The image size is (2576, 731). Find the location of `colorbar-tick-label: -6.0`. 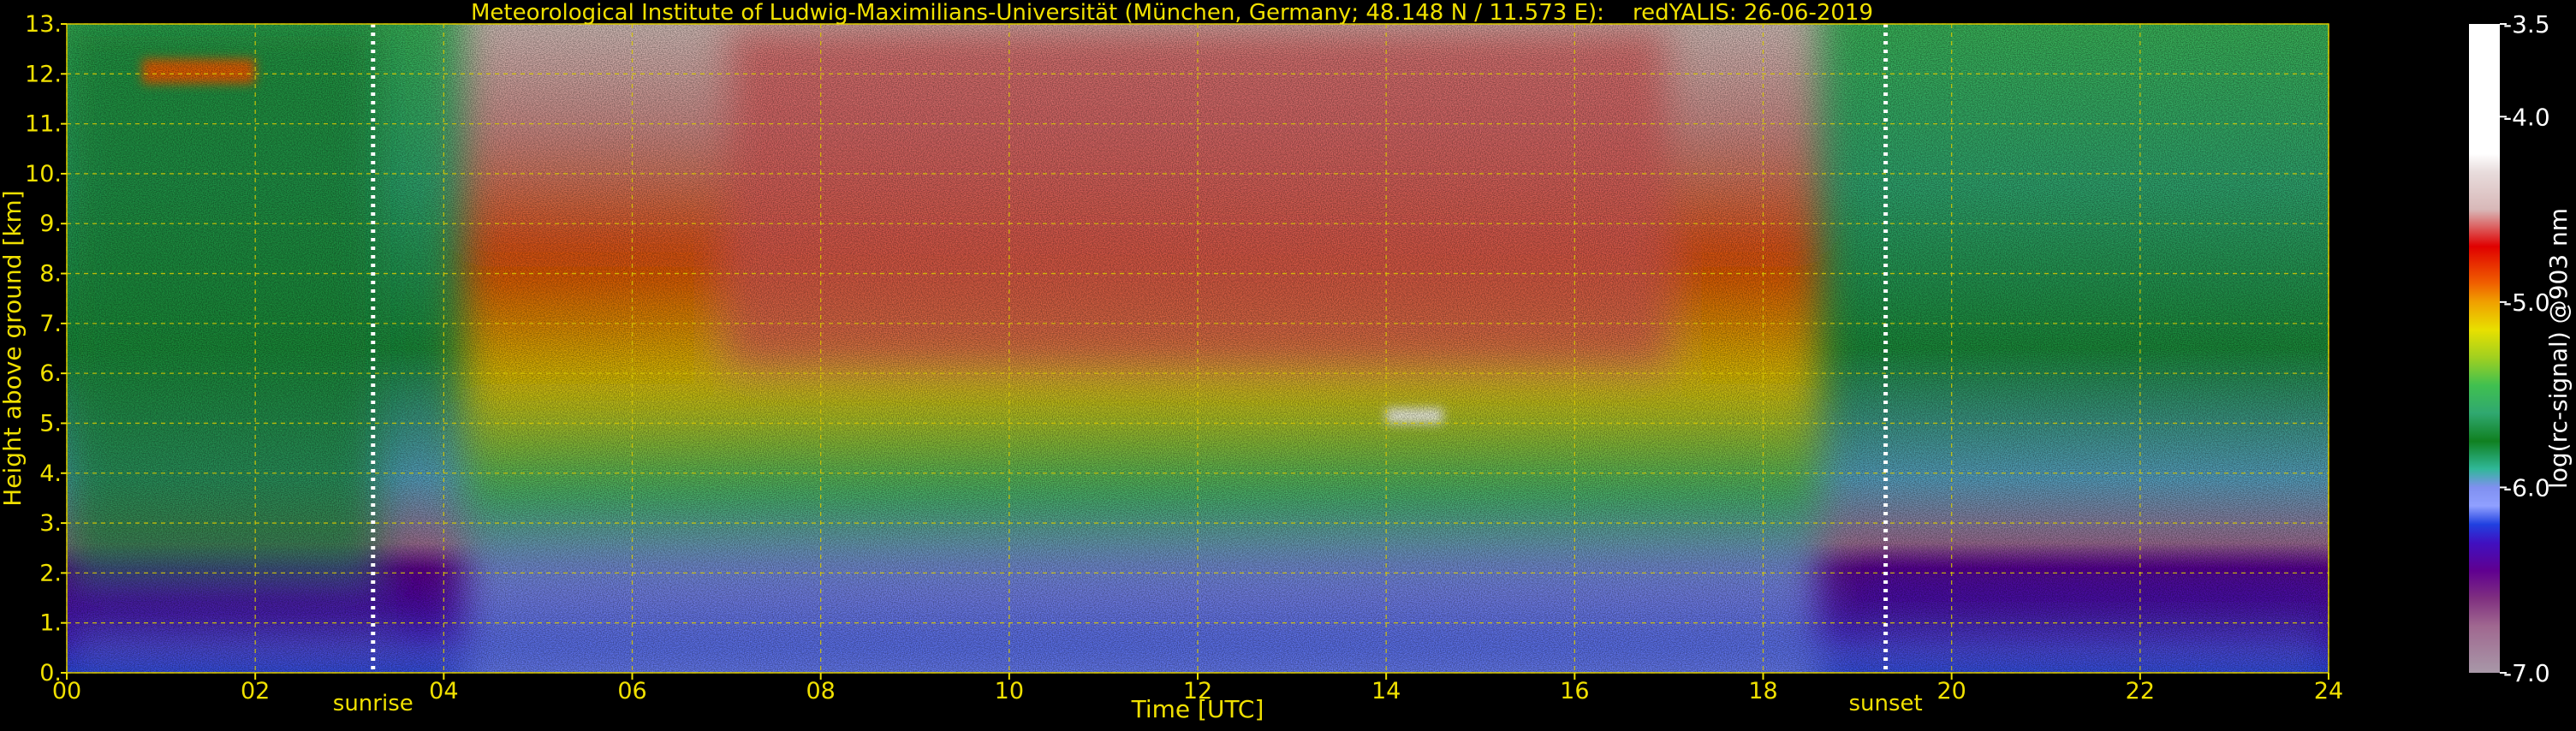

colorbar-tick-label: -6.0 is located at coordinates (2526, 487).